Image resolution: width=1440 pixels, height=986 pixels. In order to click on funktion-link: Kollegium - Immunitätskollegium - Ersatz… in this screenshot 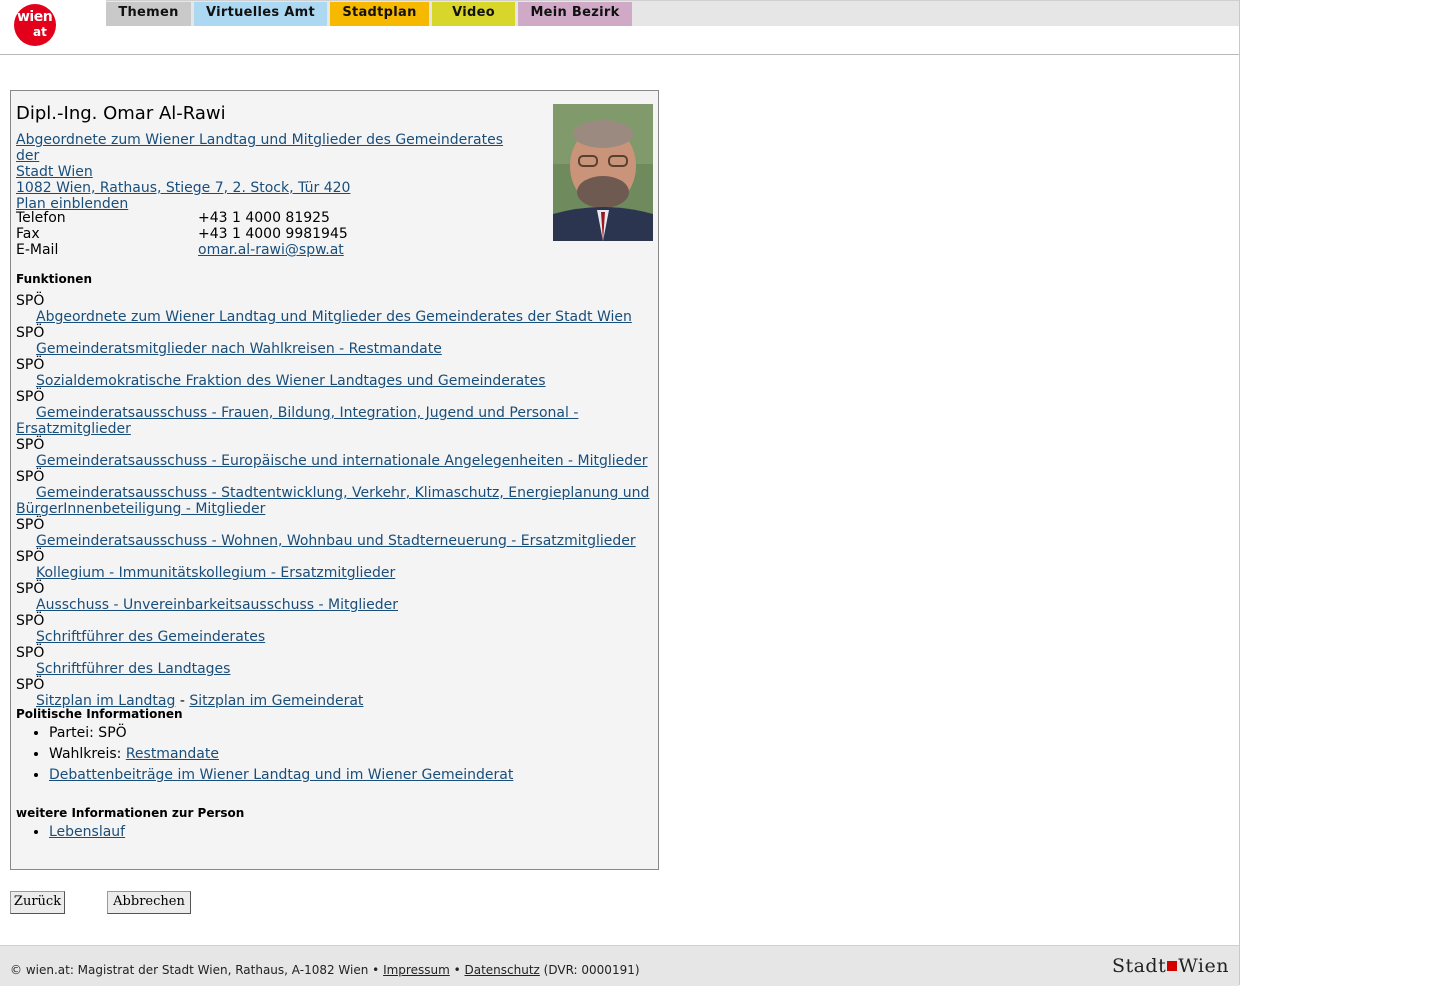, I will do `click(336, 573)`.